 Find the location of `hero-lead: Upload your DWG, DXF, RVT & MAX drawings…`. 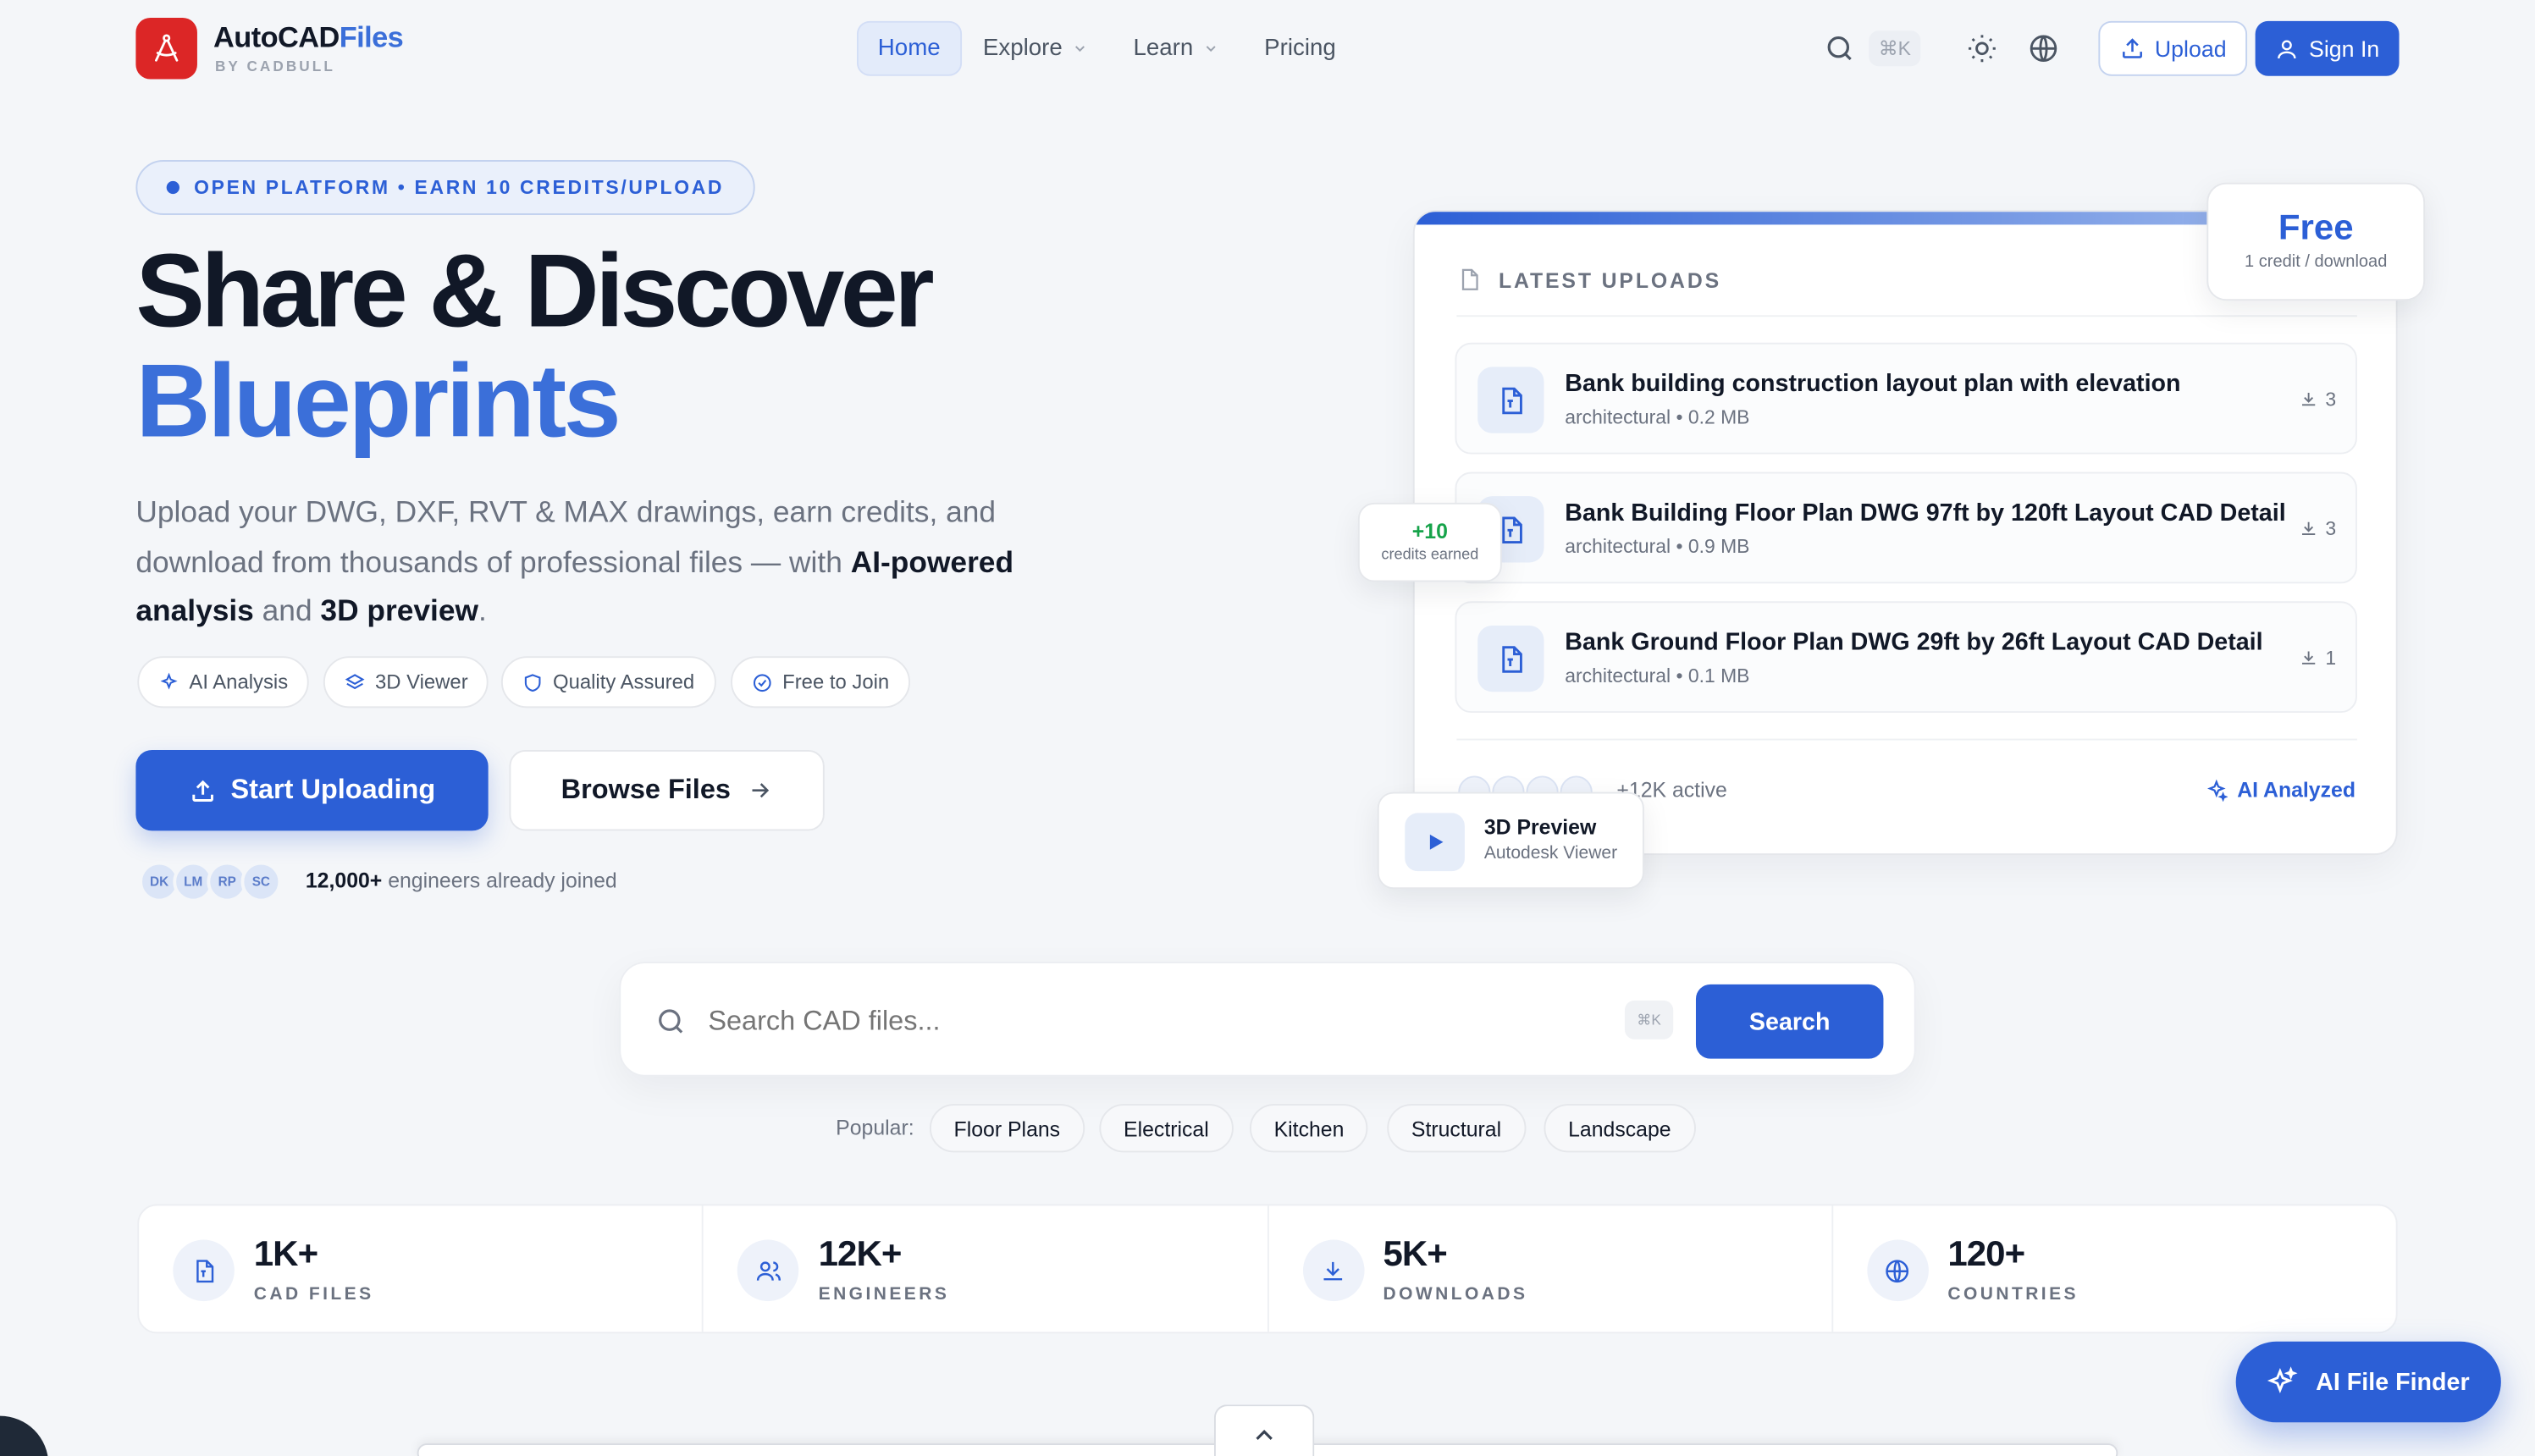

hero-lead: Upload your DWG, DXF, RVT & MAX drawings… is located at coordinates (574, 560).